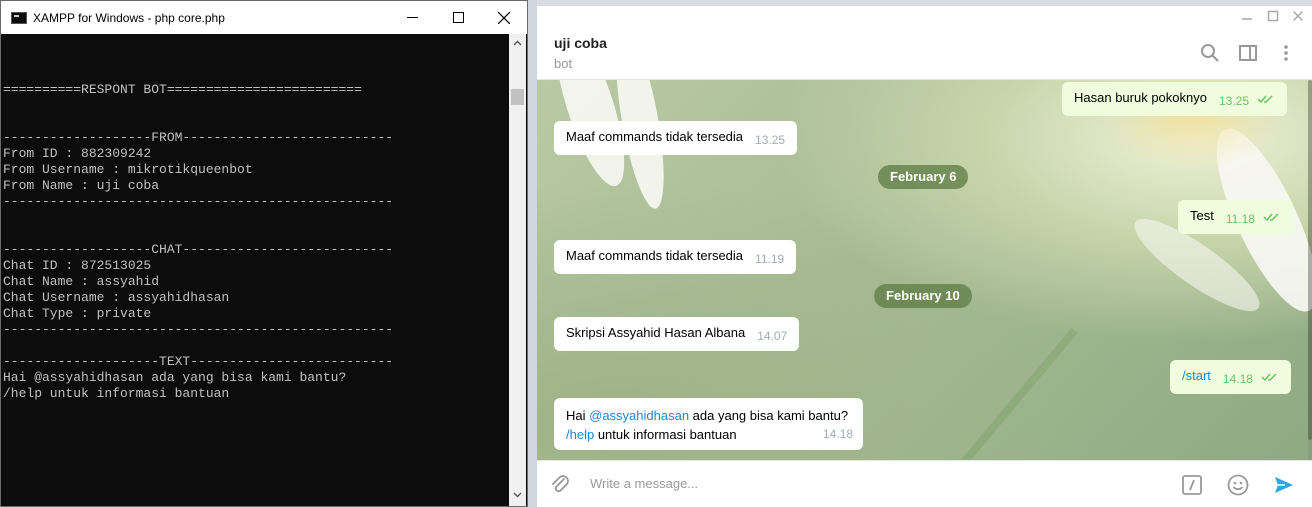 The image size is (1312, 507). Describe the element at coordinates (77, 313) in the screenshot. I see `console-line: Chat Type : private` at that location.